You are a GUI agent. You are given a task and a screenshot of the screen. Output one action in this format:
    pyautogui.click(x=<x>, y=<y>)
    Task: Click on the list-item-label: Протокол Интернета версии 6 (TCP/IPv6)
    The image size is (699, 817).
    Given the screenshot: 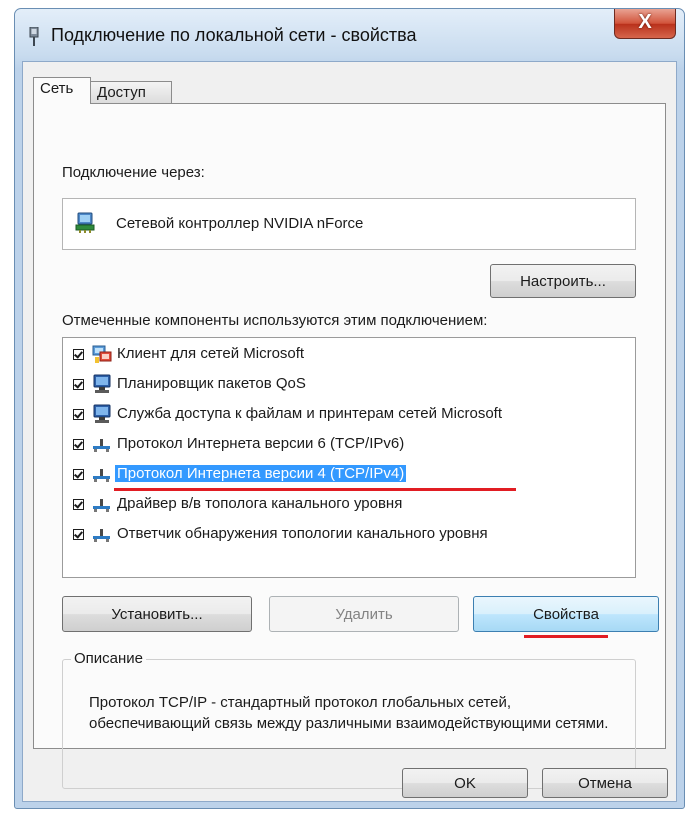 What is the action you would take?
    pyautogui.click(x=261, y=443)
    